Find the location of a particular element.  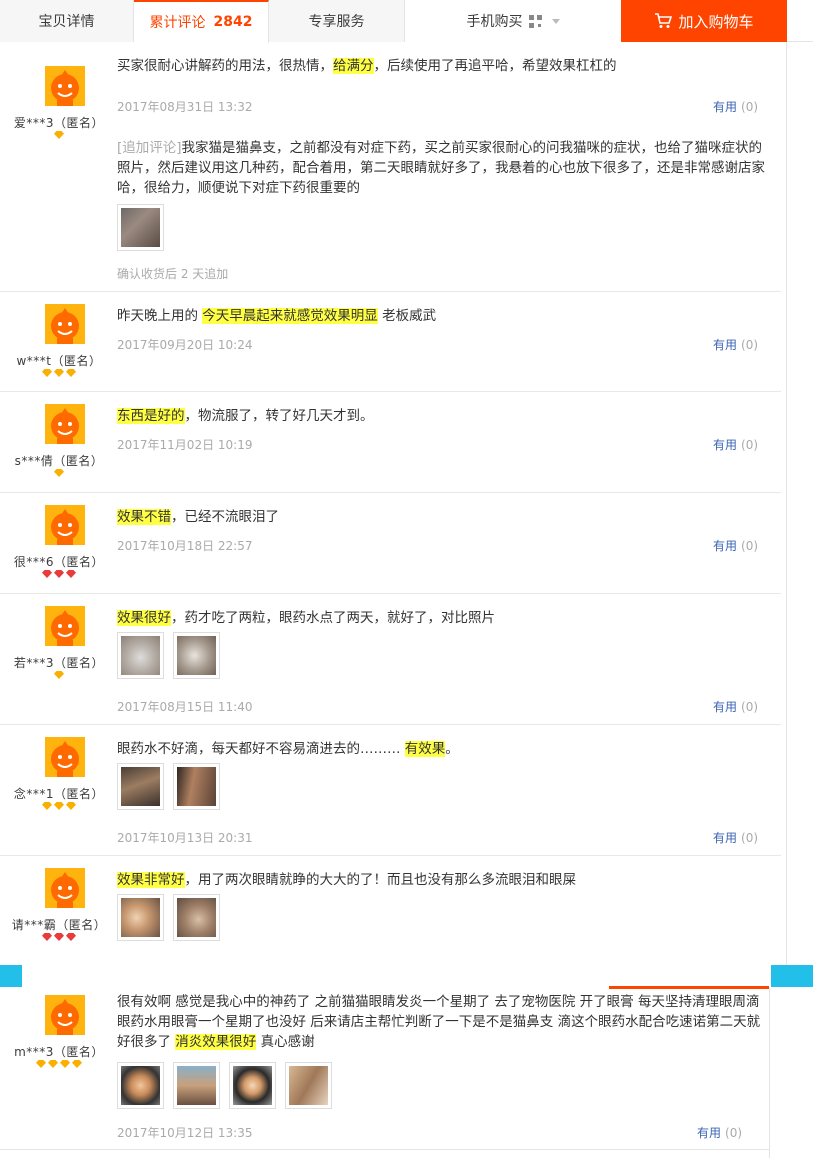

tab-product-detail: 宝贝详情 is located at coordinates (67, 21).